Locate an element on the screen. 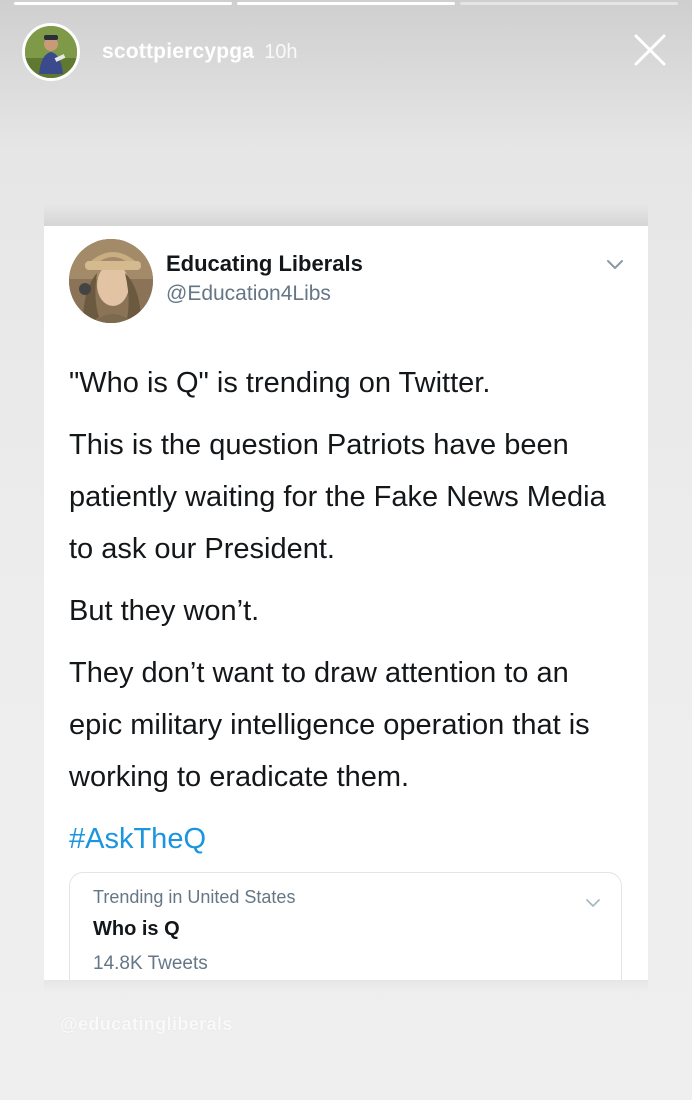 Image resolution: width=692 pixels, height=1100 pixels. hashtag-link: #AskTheQ is located at coordinates (348, 839).